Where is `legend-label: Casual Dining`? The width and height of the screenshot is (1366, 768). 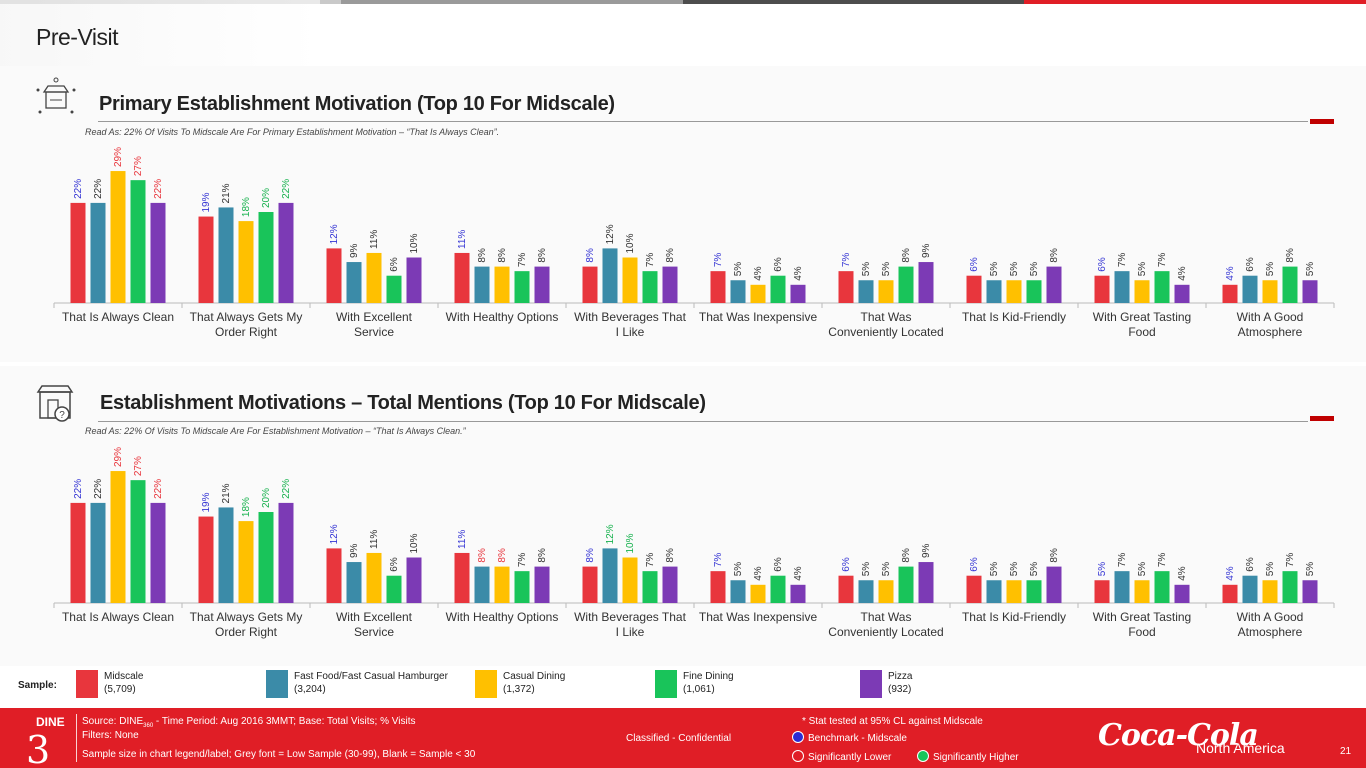 legend-label: Casual Dining is located at coordinates (534, 676).